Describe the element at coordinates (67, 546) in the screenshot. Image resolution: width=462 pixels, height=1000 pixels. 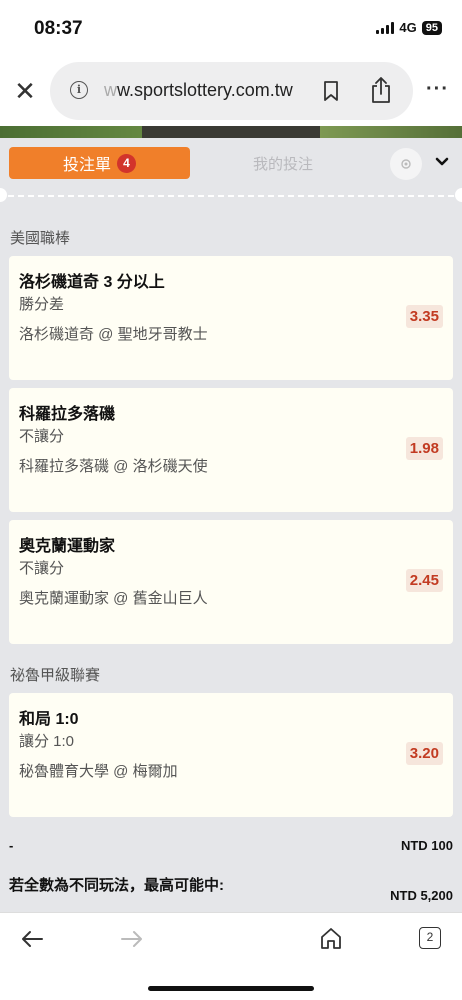
I see `bet-selection: 奧克蘭運動家` at that location.